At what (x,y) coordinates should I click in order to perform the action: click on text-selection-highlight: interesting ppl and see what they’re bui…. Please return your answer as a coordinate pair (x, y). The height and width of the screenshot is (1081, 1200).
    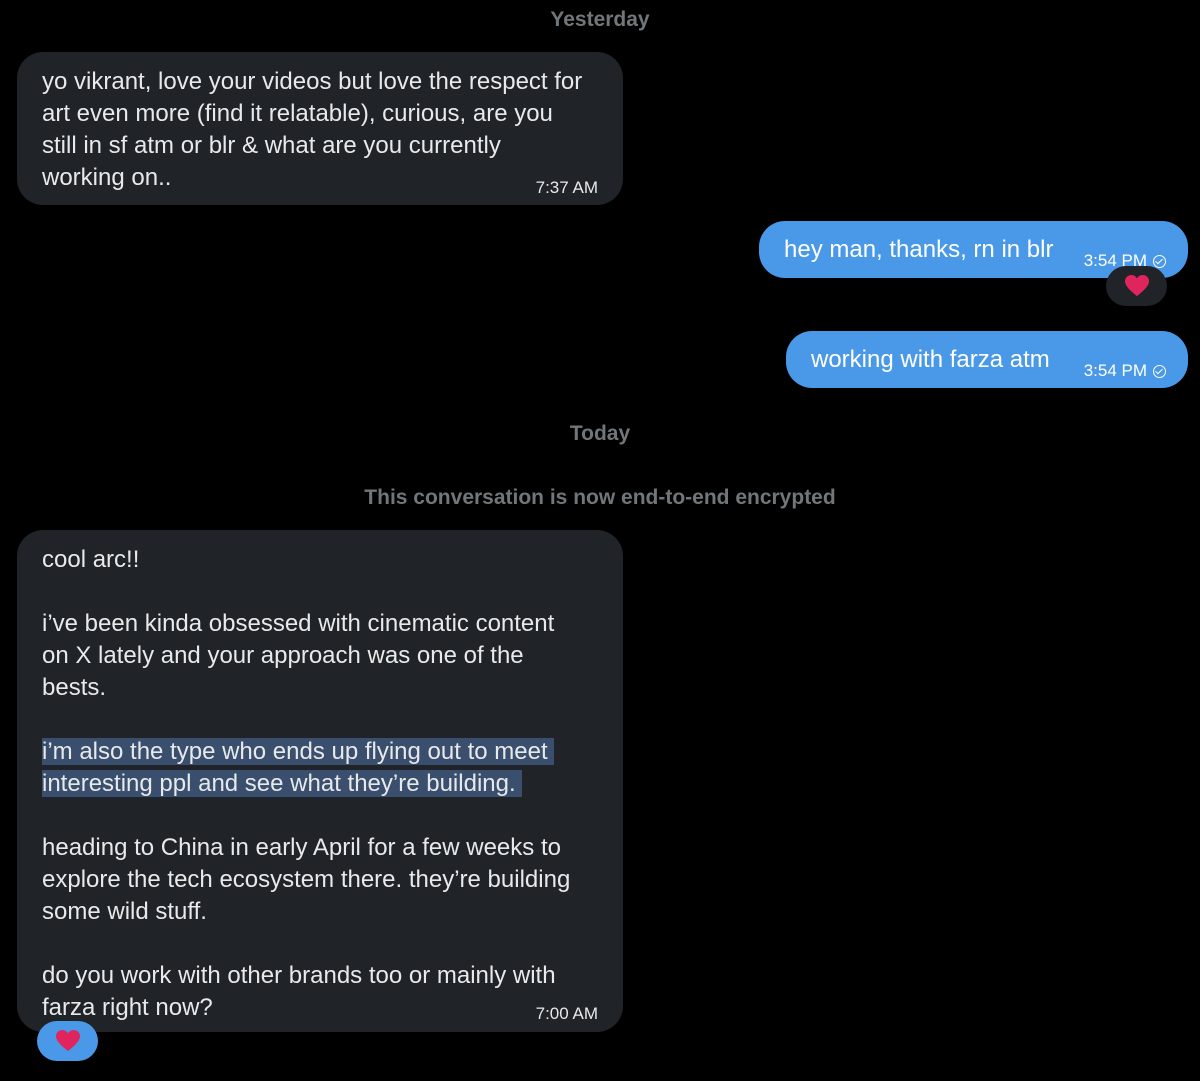
    Looking at the image, I should click on (282, 783).